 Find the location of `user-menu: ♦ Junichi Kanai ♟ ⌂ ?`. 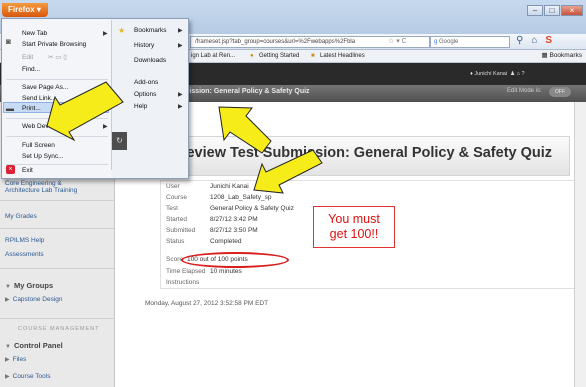

user-menu: ♦ Junichi Kanai ♟ ⌂ ? is located at coordinates (497, 74).